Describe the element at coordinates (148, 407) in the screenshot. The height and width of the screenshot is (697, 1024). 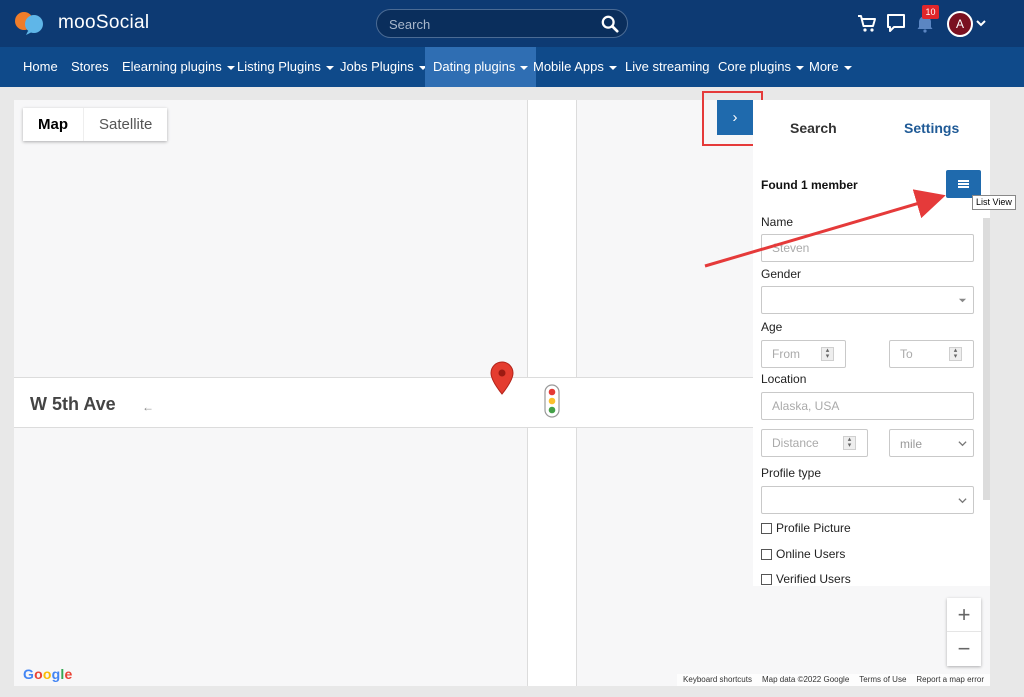
I see `one-way-arrow-icon: ←` at that location.